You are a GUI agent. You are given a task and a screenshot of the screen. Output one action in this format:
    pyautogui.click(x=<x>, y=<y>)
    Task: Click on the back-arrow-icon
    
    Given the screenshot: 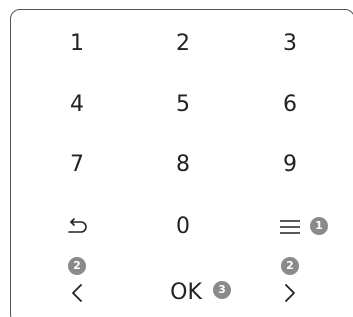 What is the action you would take?
    pyautogui.click(x=77, y=227)
    